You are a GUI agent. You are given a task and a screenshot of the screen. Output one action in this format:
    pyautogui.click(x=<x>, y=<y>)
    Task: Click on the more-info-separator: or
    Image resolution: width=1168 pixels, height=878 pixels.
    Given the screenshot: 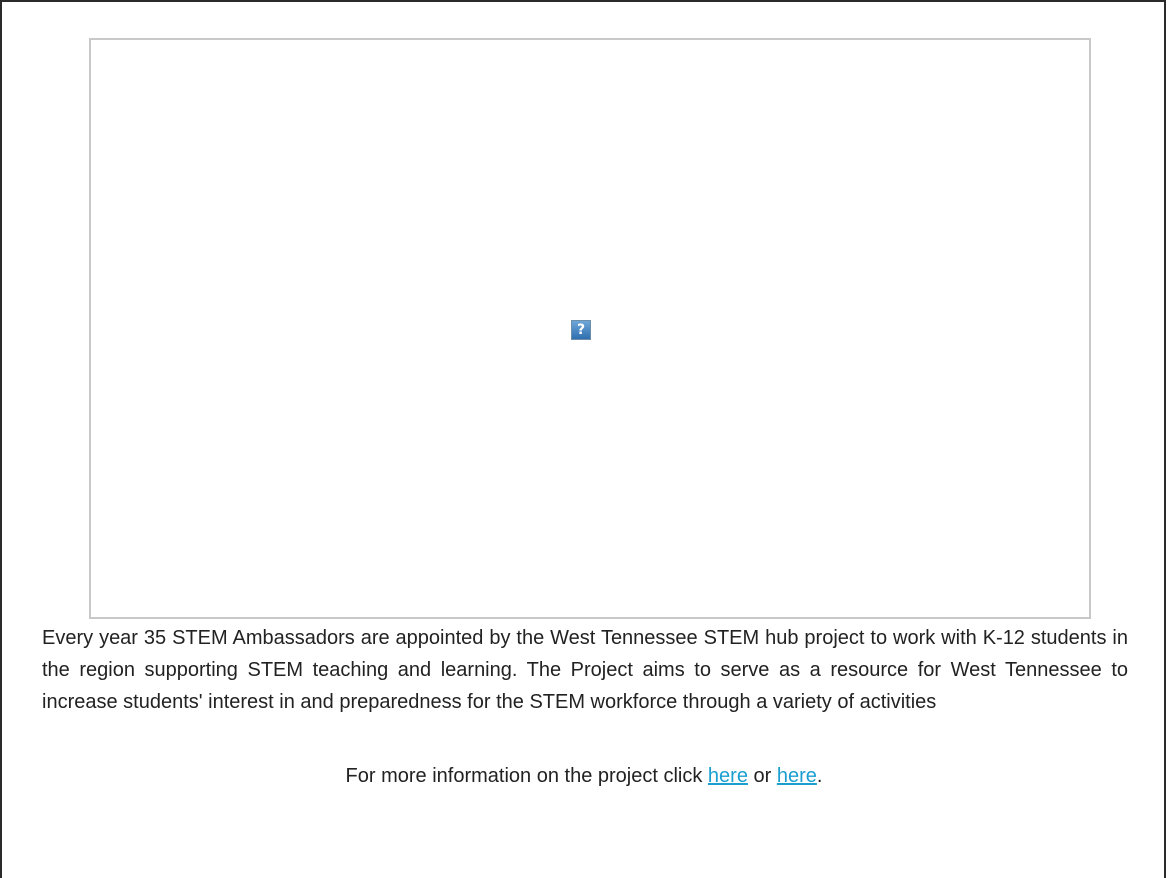 What is the action you would take?
    pyautogui.click(x=762, y=776)
    